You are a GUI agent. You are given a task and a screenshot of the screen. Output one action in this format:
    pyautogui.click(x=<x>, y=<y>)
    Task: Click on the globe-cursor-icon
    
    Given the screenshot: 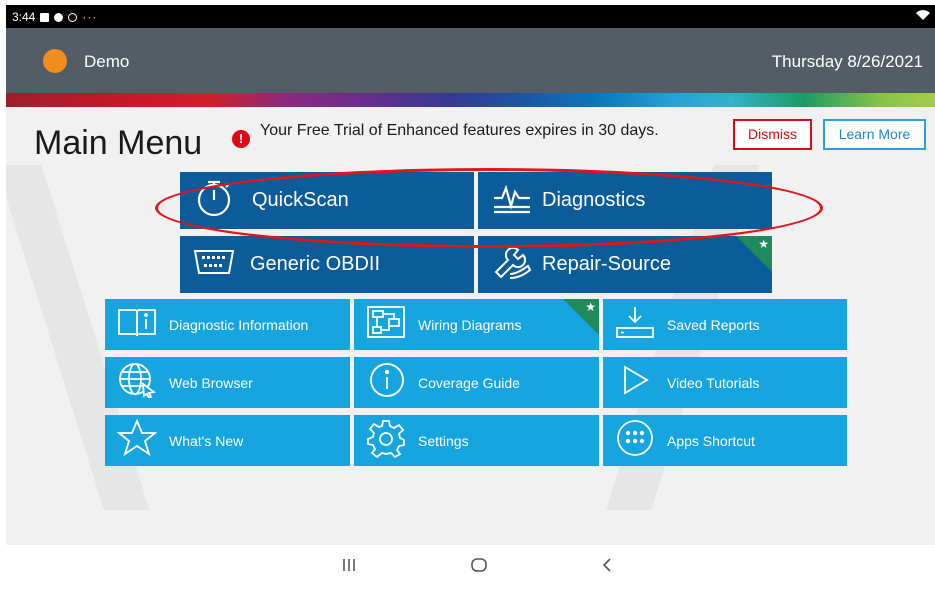 What is the action you would take?
    pyautogui.click(x=137, y=382)
    